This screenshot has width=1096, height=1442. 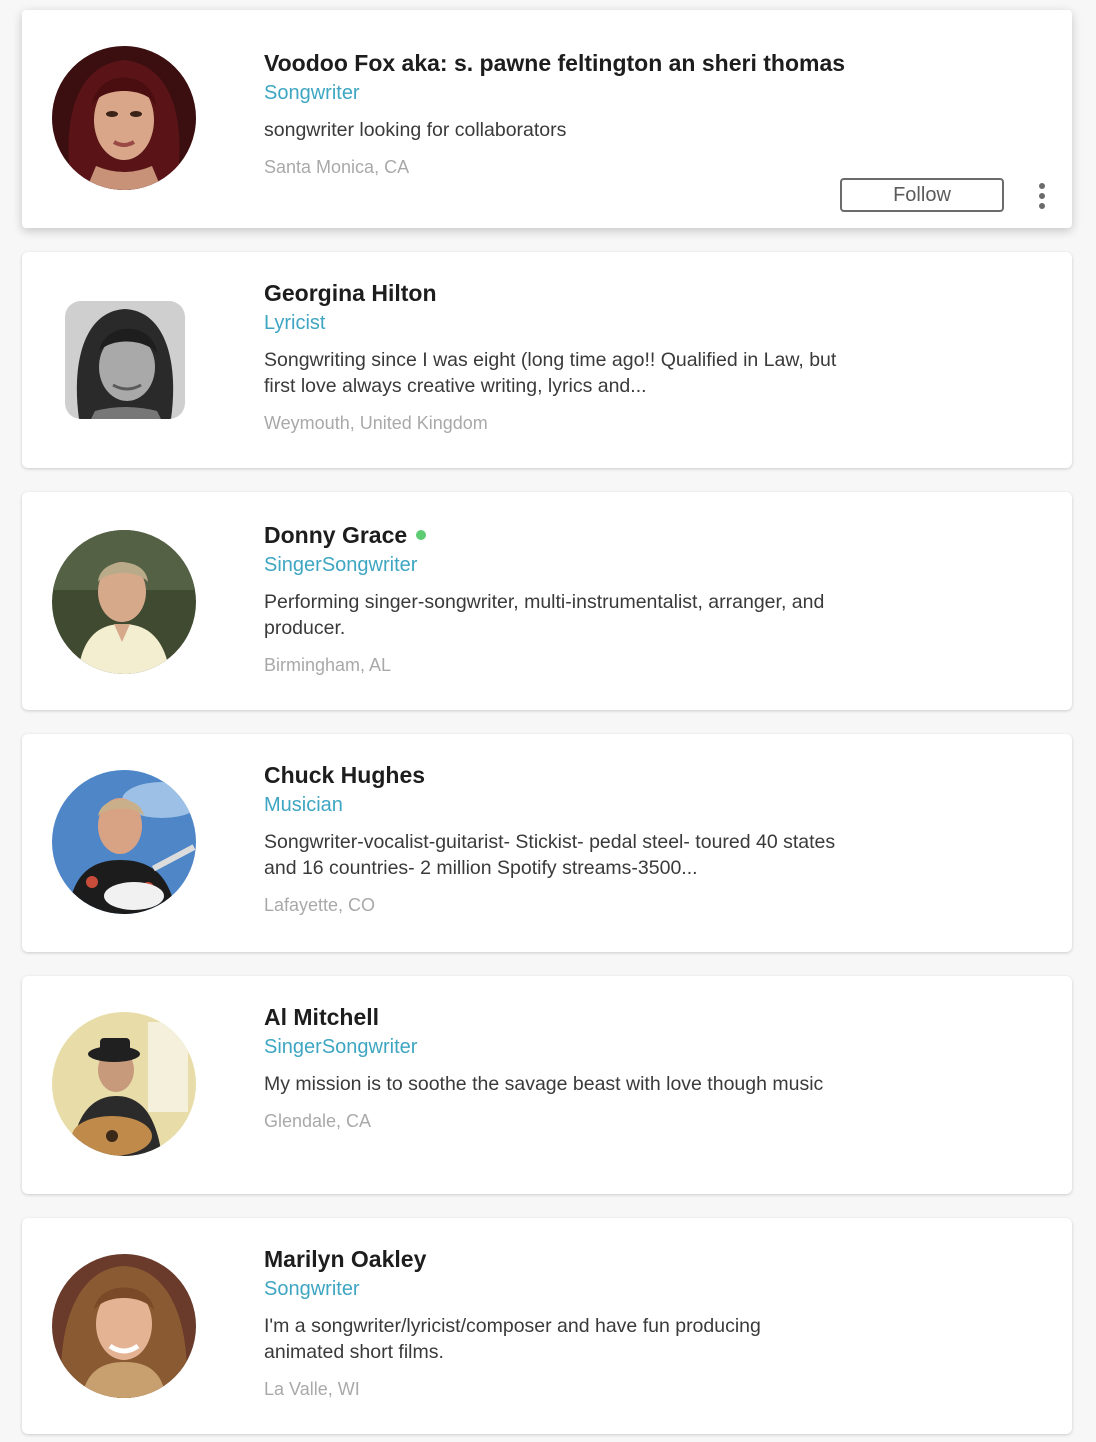 What do you see at coordinates (312, 1389) in the screenshot?
I see `profile-location: La Valle, WI` at bounding box center [312, 1389].